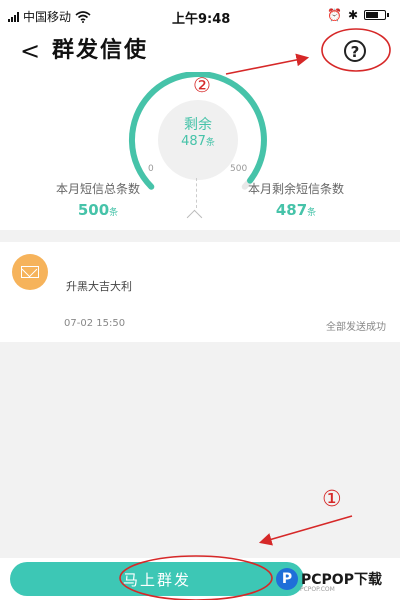  I want to click on signal-icon, so click(13, 16).